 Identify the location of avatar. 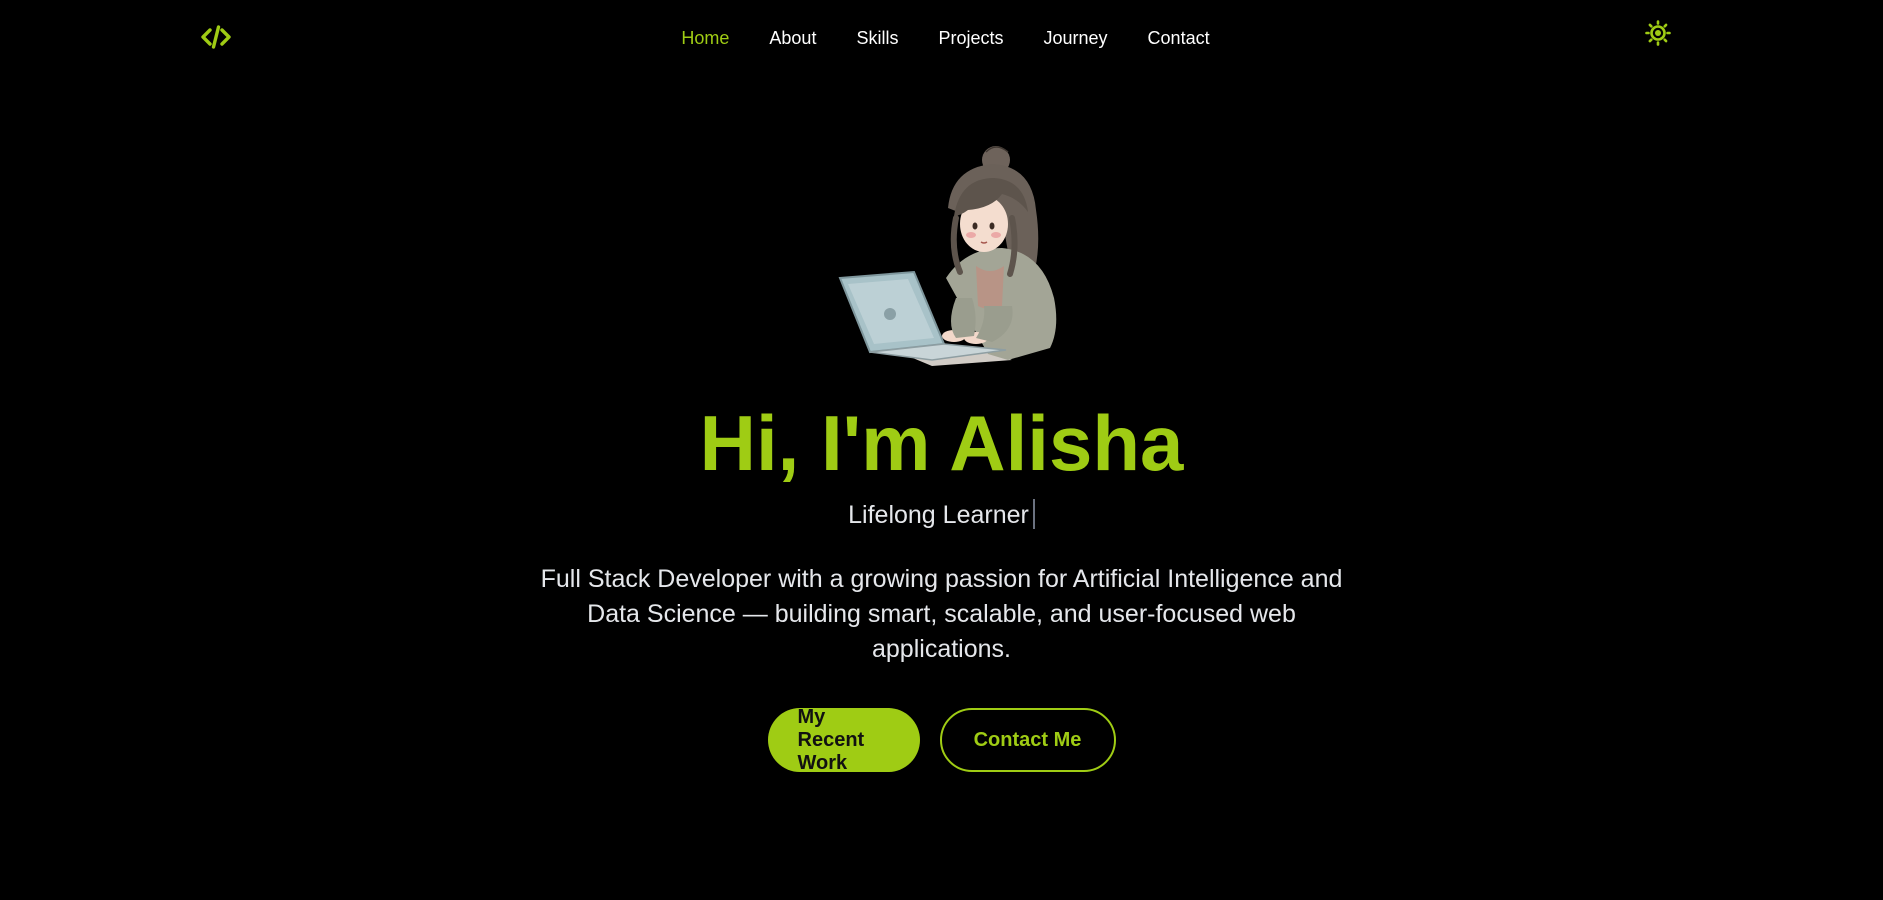
(947, 254).